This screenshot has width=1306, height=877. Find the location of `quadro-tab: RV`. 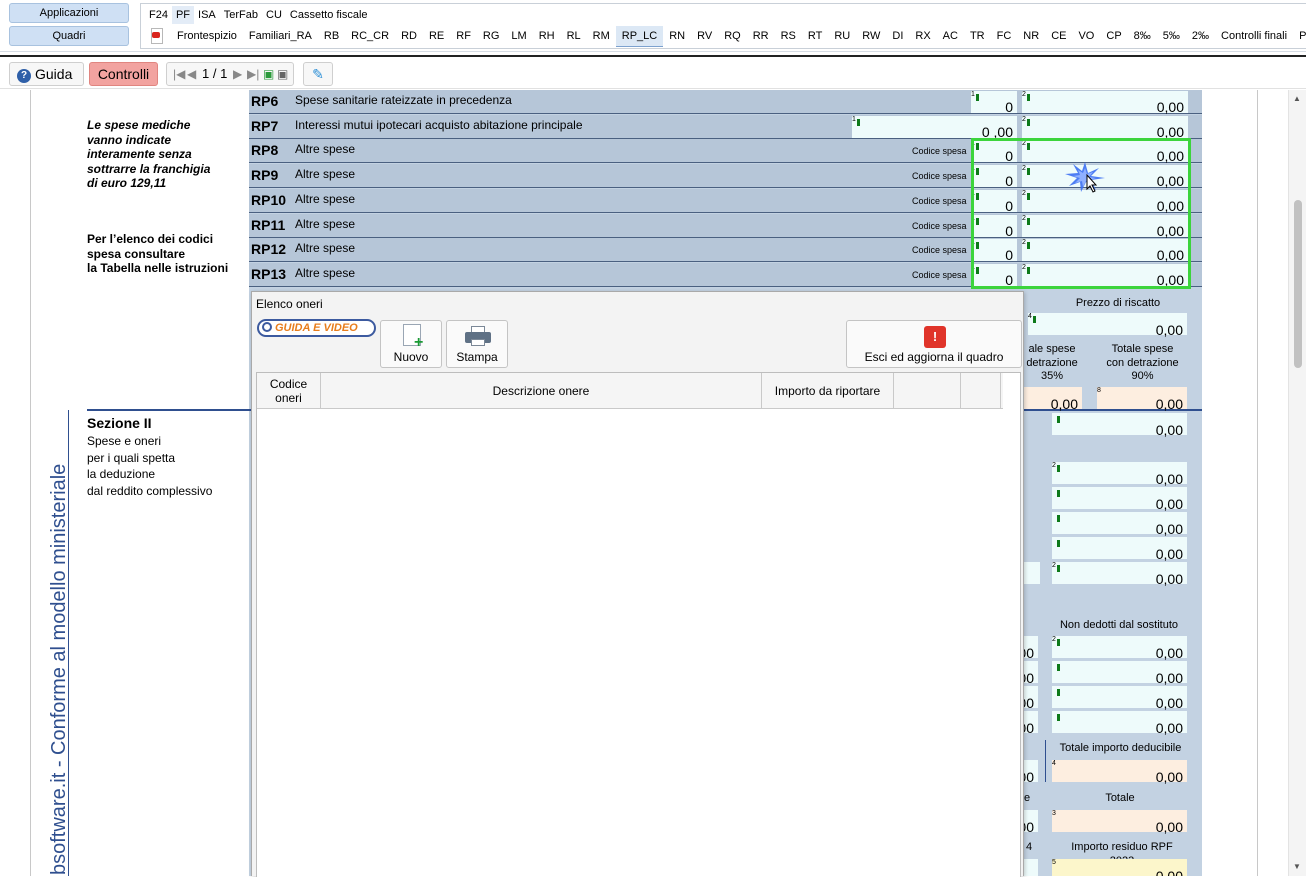

quadro-tab: RV is located at coordinates (704, 36).